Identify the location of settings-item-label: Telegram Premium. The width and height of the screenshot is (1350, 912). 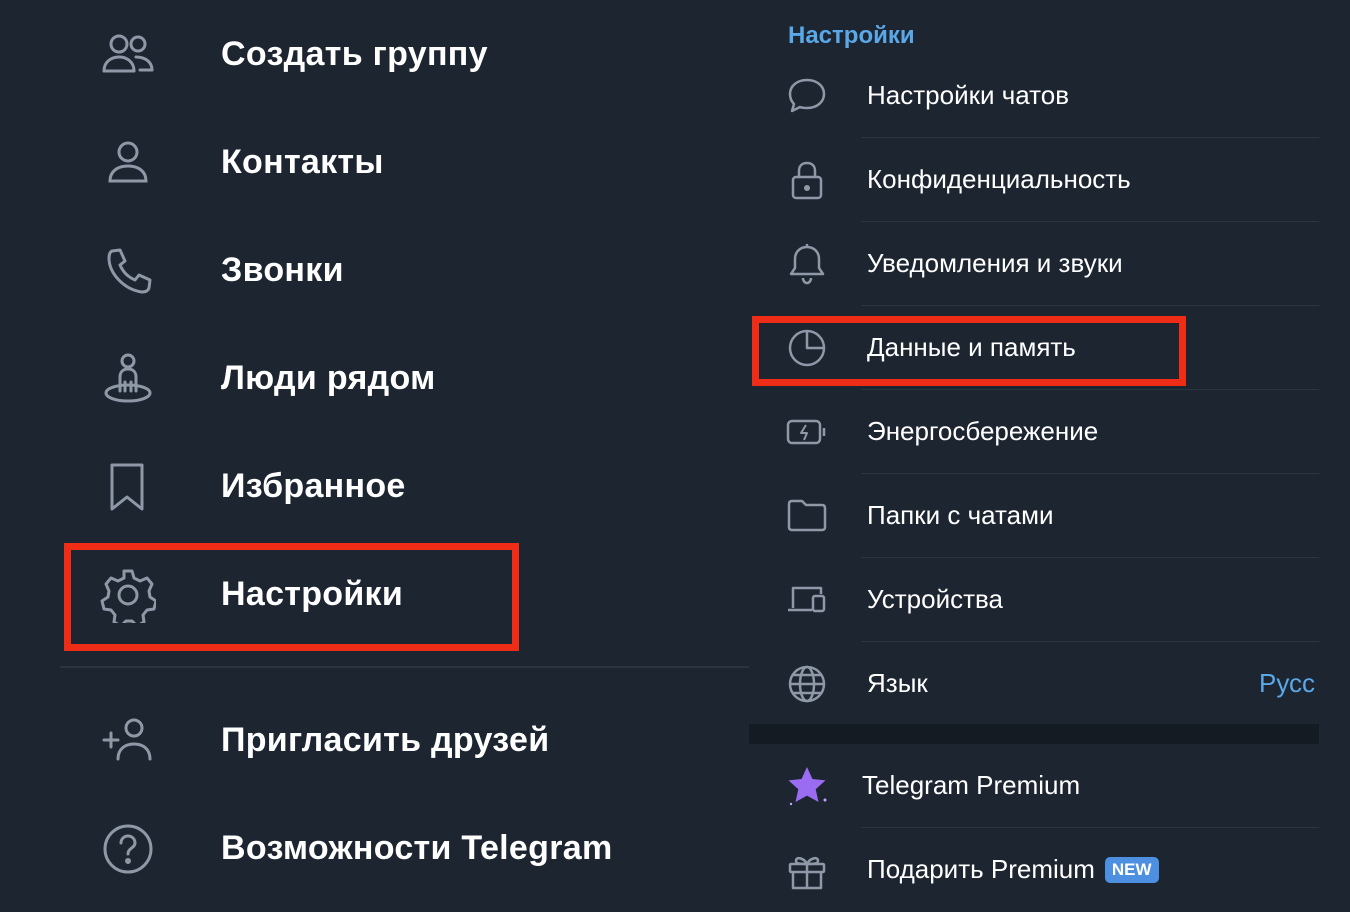
(971, 785).